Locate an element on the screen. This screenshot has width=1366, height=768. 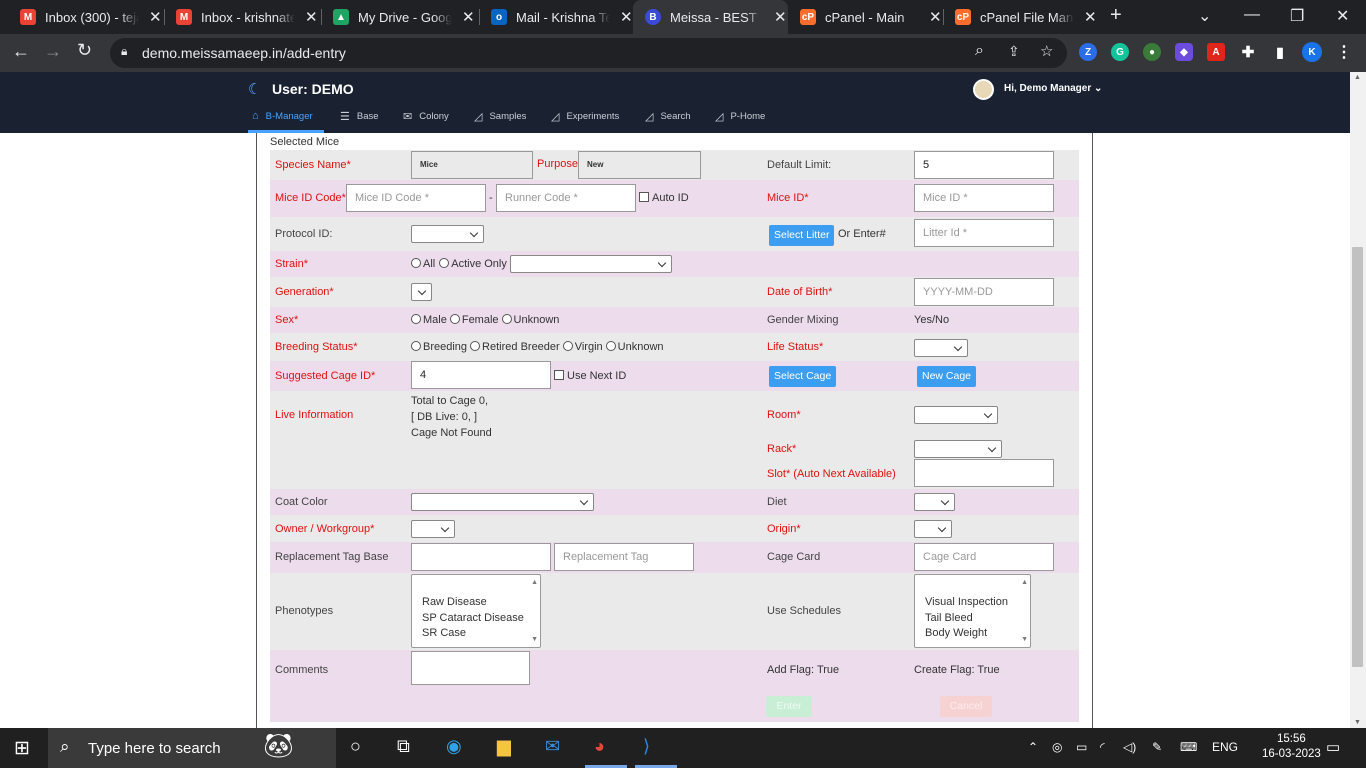
strain-select is located at coordinates (591, 264).